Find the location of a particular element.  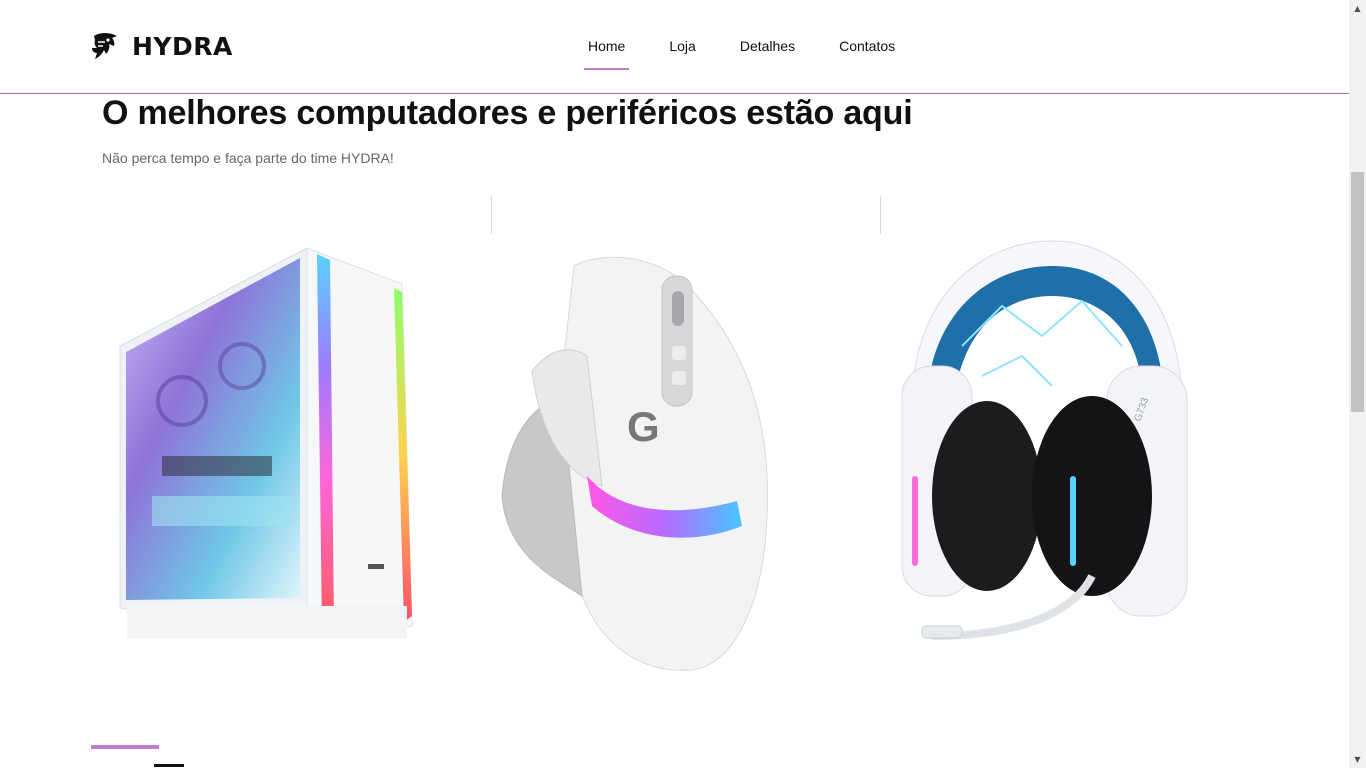

chevron-up-icon: ▲ is located at coordinates (1357, 8).